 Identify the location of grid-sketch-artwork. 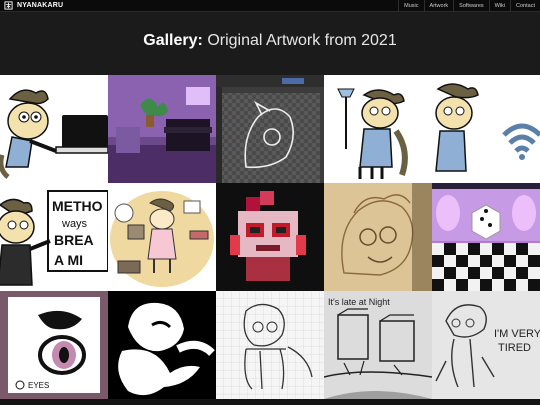
(270, 345).